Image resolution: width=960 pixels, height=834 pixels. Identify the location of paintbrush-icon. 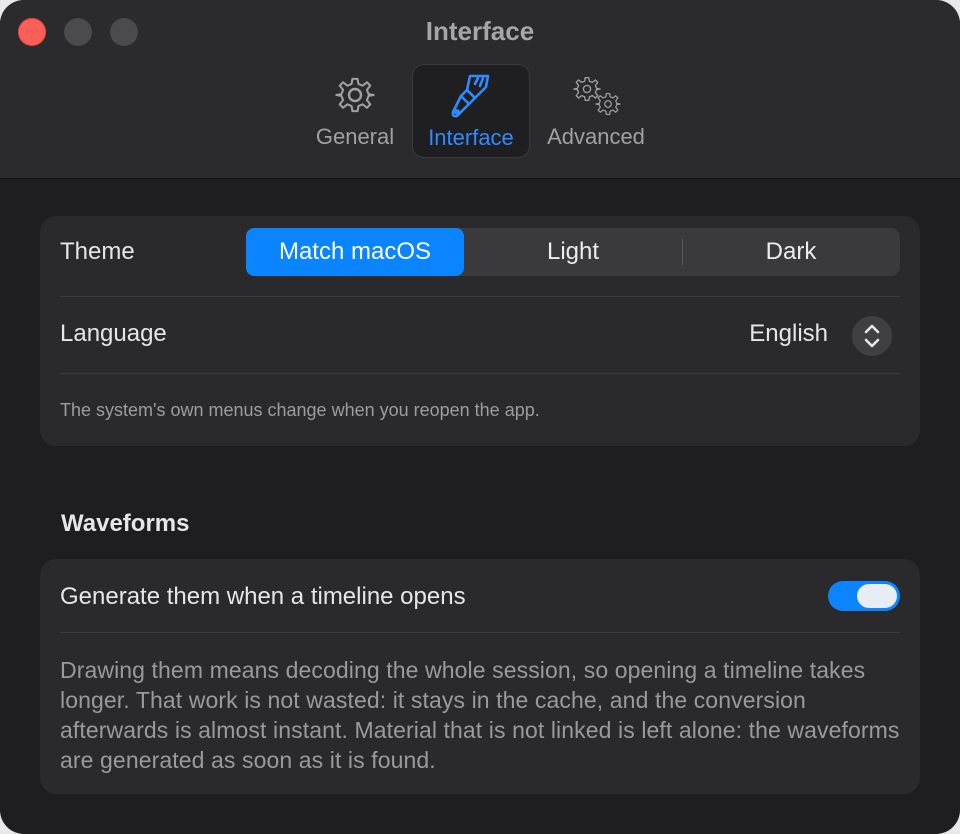
(470, 96).